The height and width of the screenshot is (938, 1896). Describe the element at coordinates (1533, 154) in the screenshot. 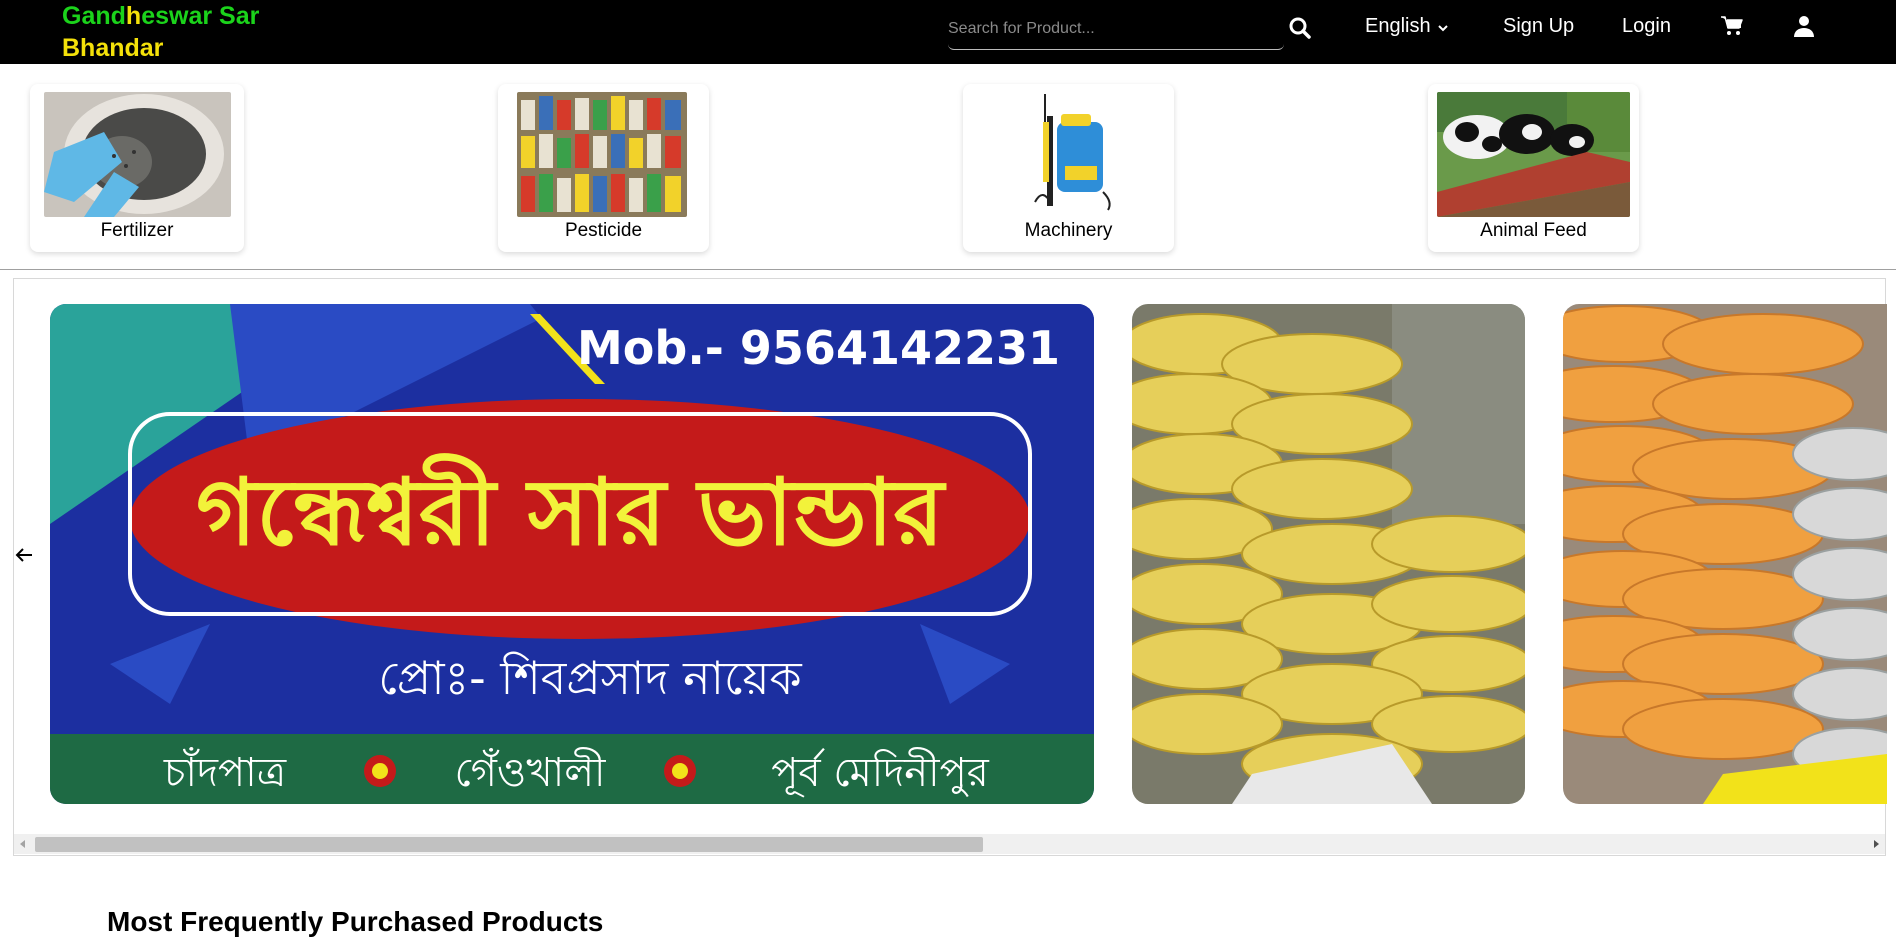

I see `animal-feed-image` at that location.